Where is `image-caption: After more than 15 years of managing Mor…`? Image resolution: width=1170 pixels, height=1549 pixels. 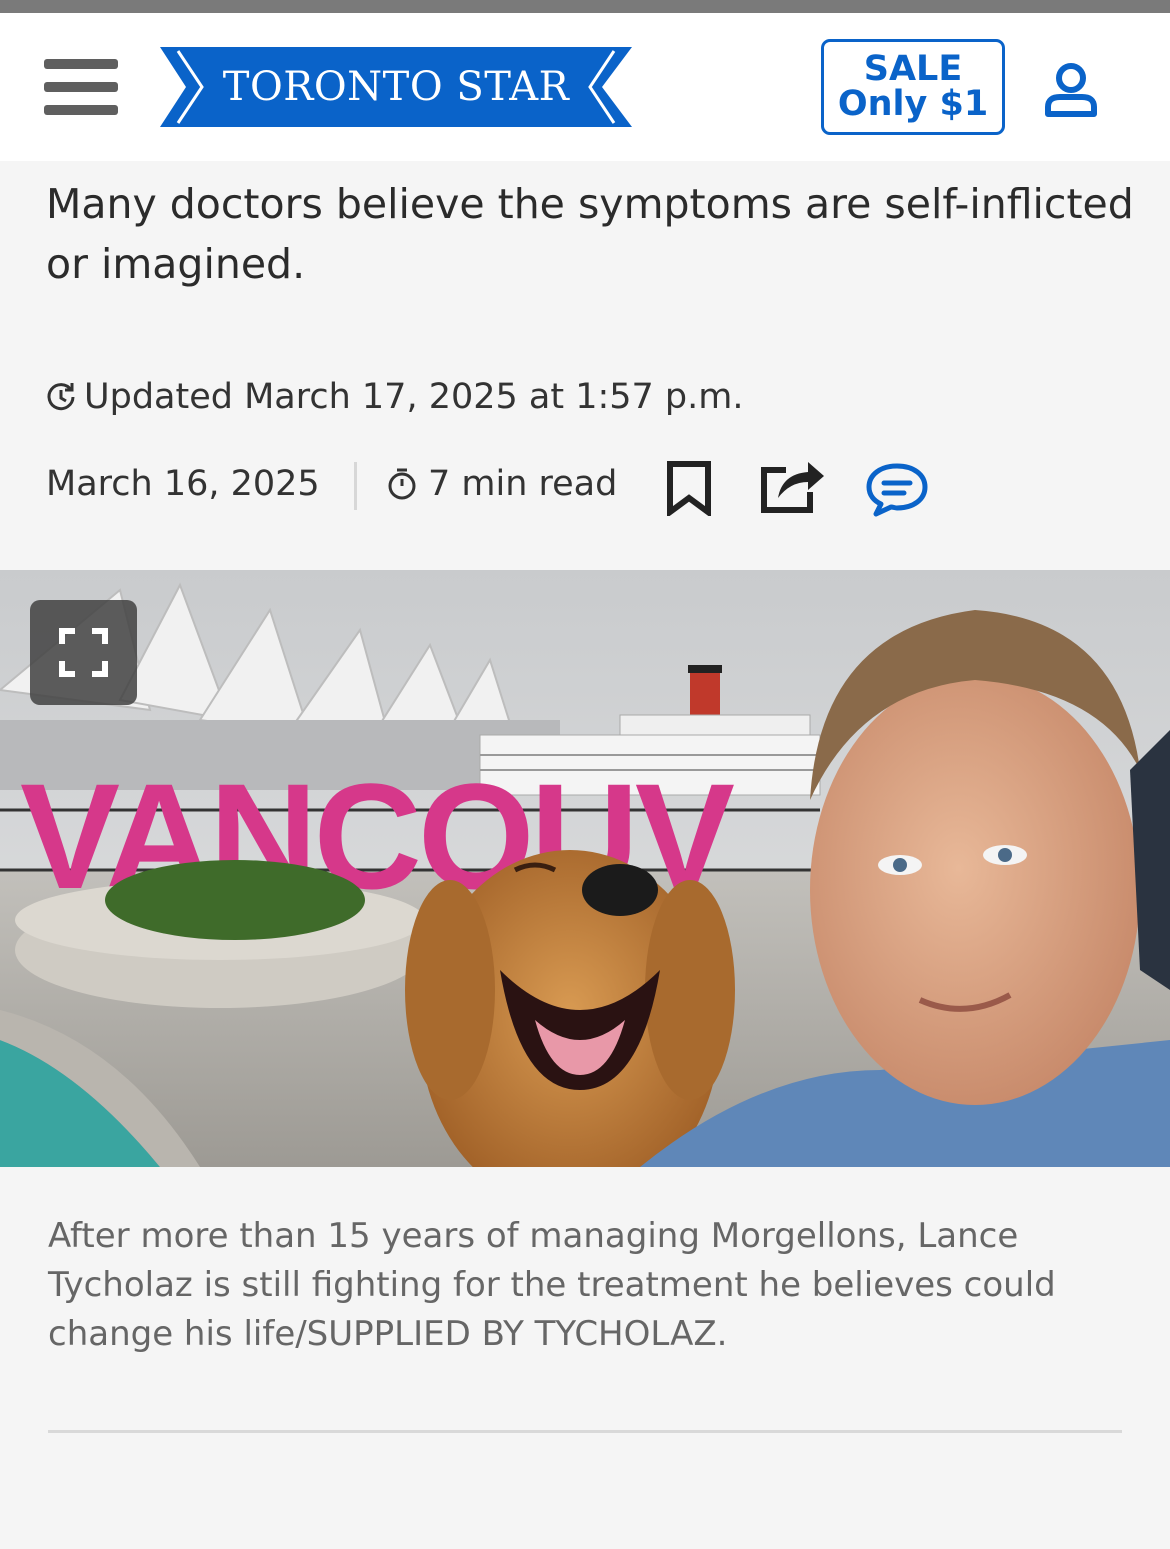
image-caption: After more than 15 years of managing Mor… is located at coordinates (552, 1285).